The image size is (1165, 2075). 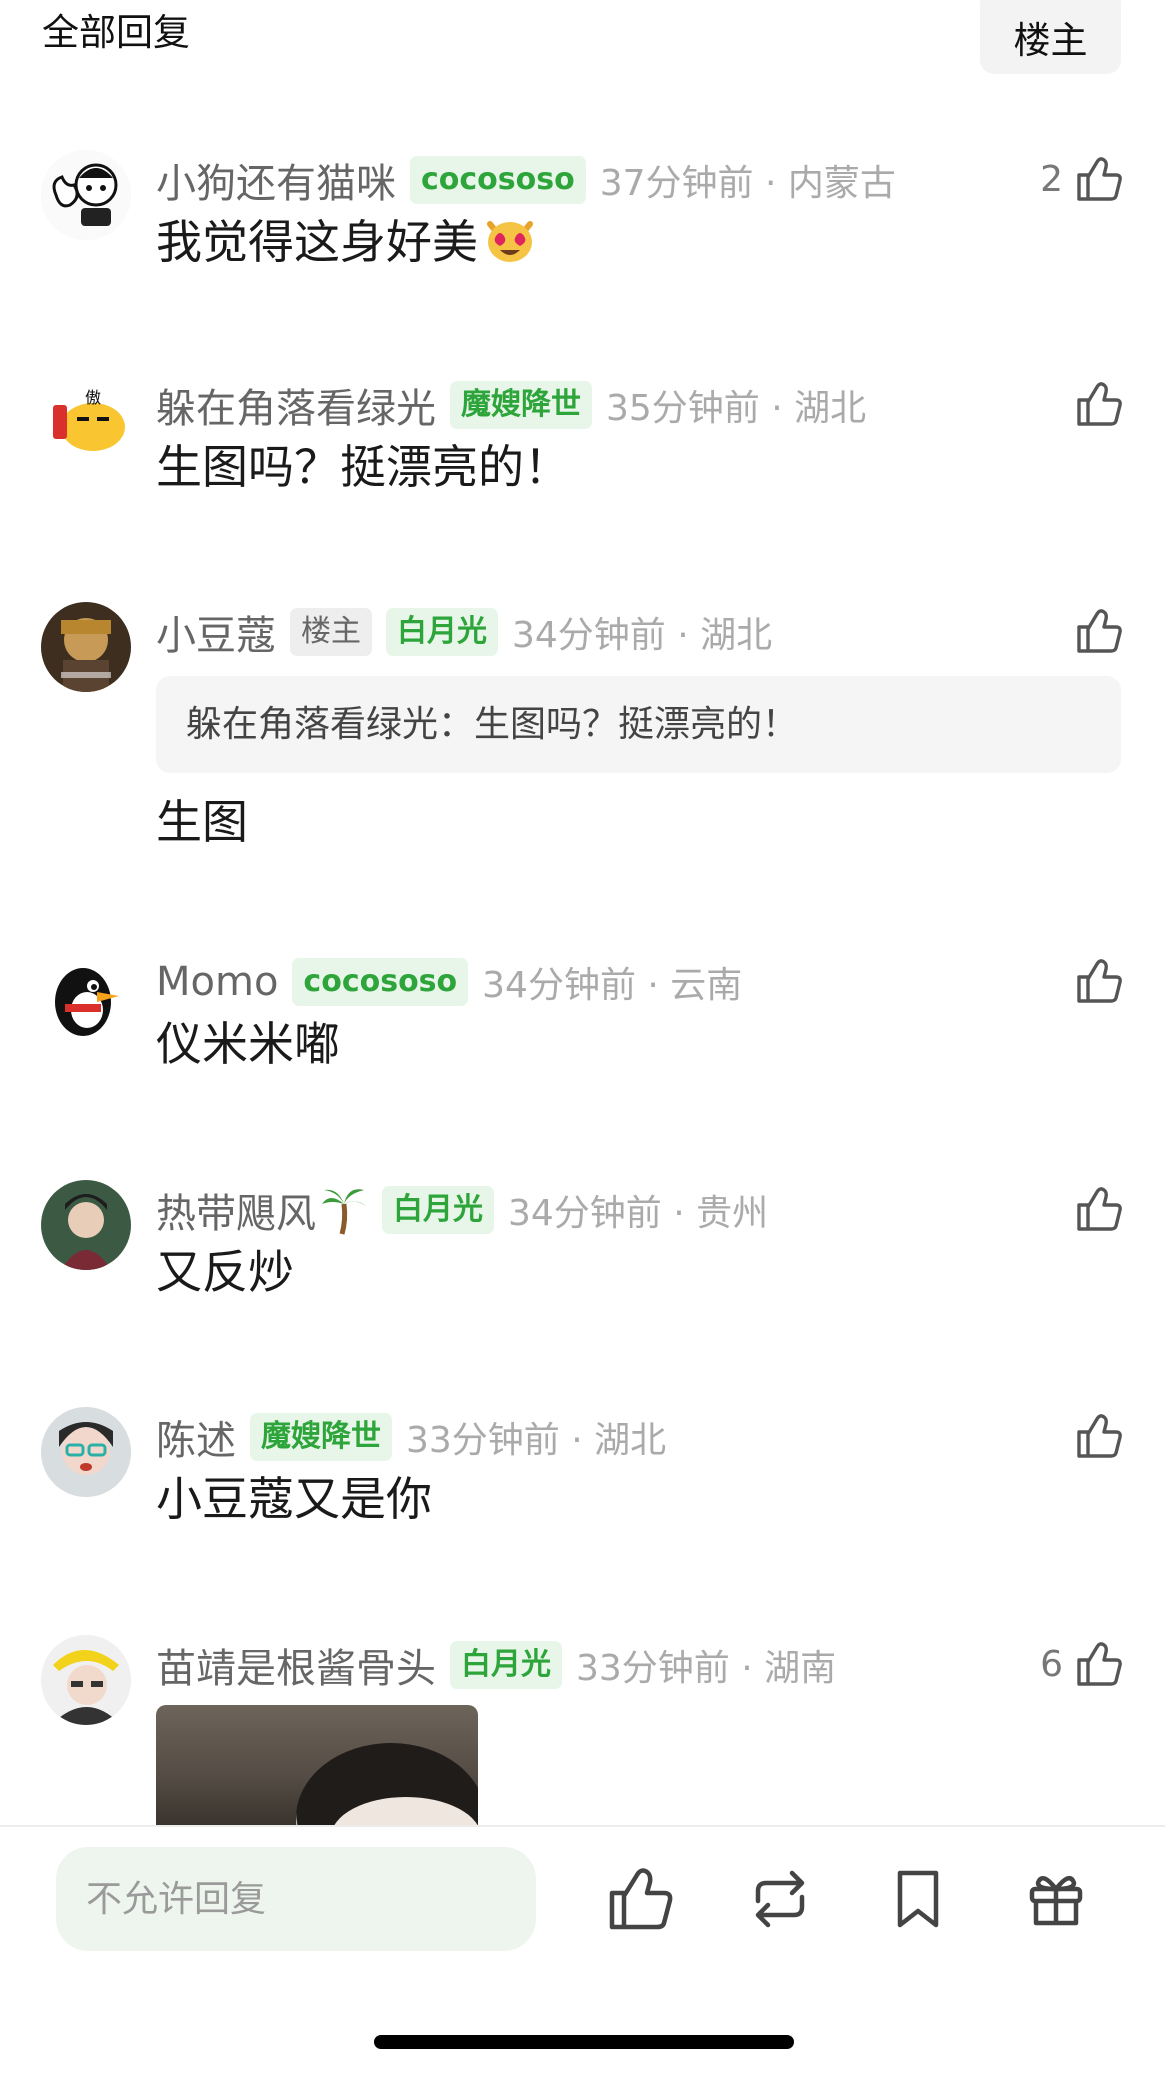 I want to click on comment-meta: 小狗还有猫咪 cocososo 37分钟前 · 内蒙古, so click(x=526, y=180).